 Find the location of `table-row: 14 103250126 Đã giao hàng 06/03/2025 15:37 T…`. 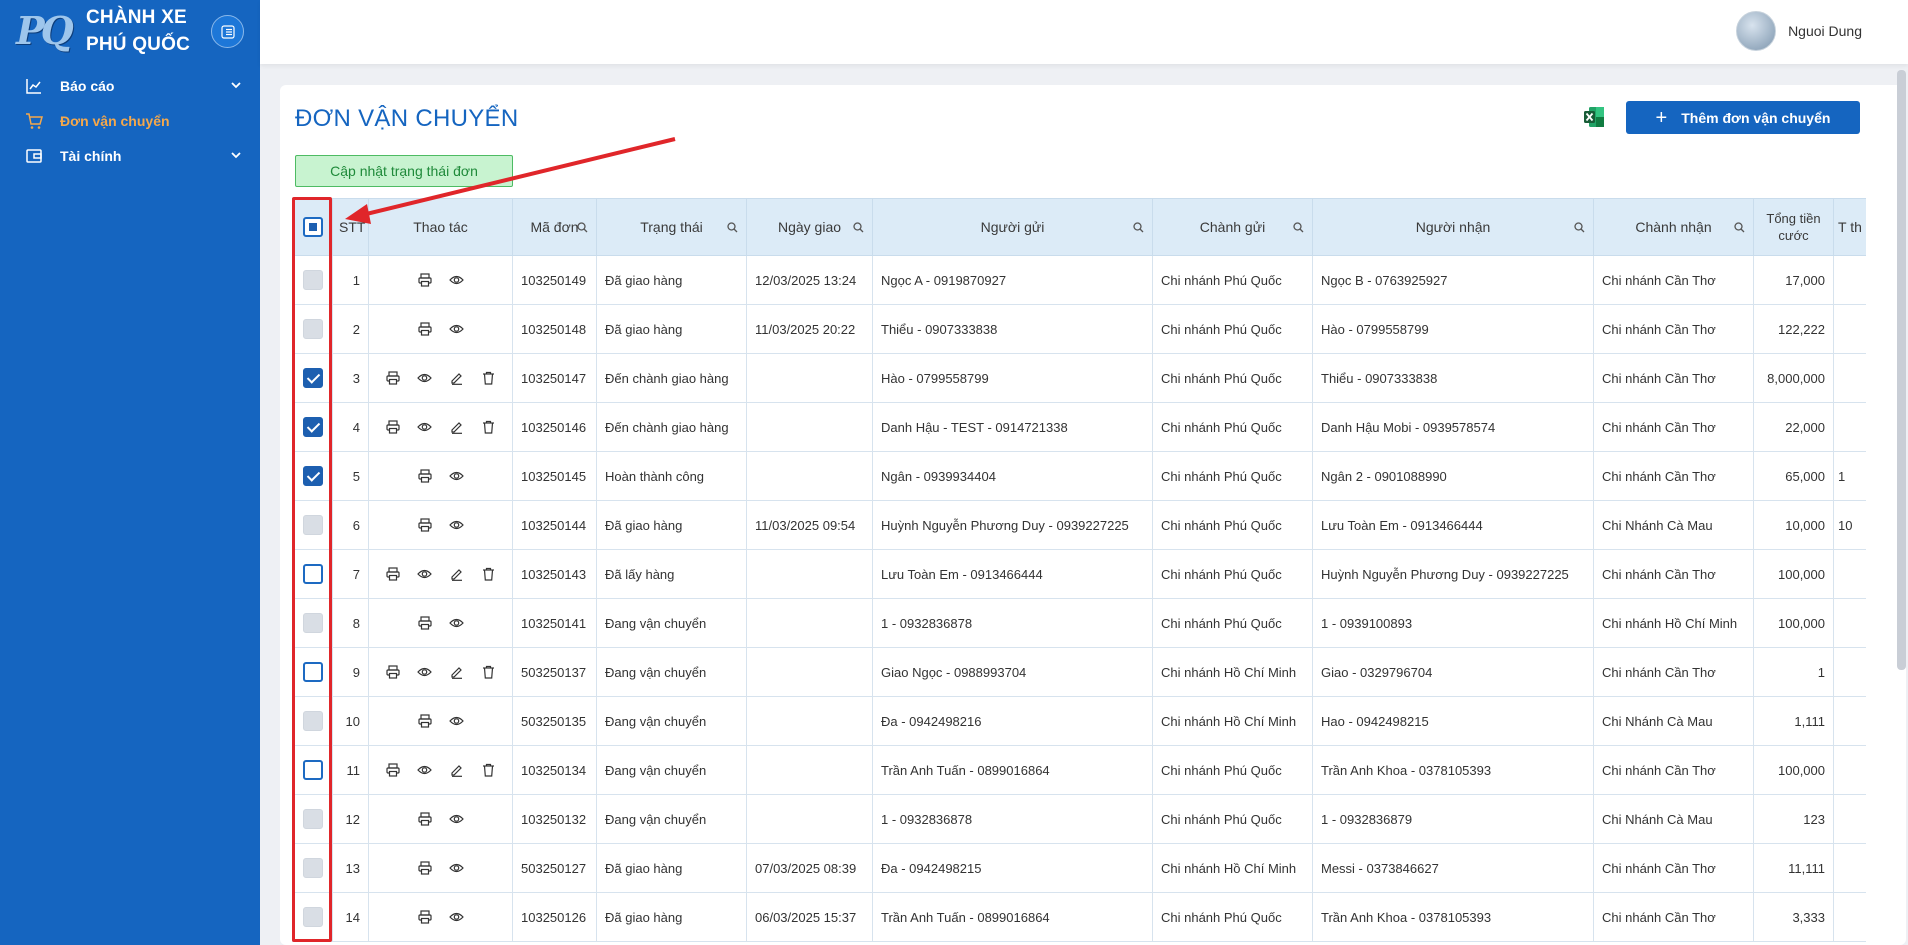

table-row: 14 103250126 Đã giao hàng 06/03/2025 15:37 T… is located at coordinates (1079, 917).